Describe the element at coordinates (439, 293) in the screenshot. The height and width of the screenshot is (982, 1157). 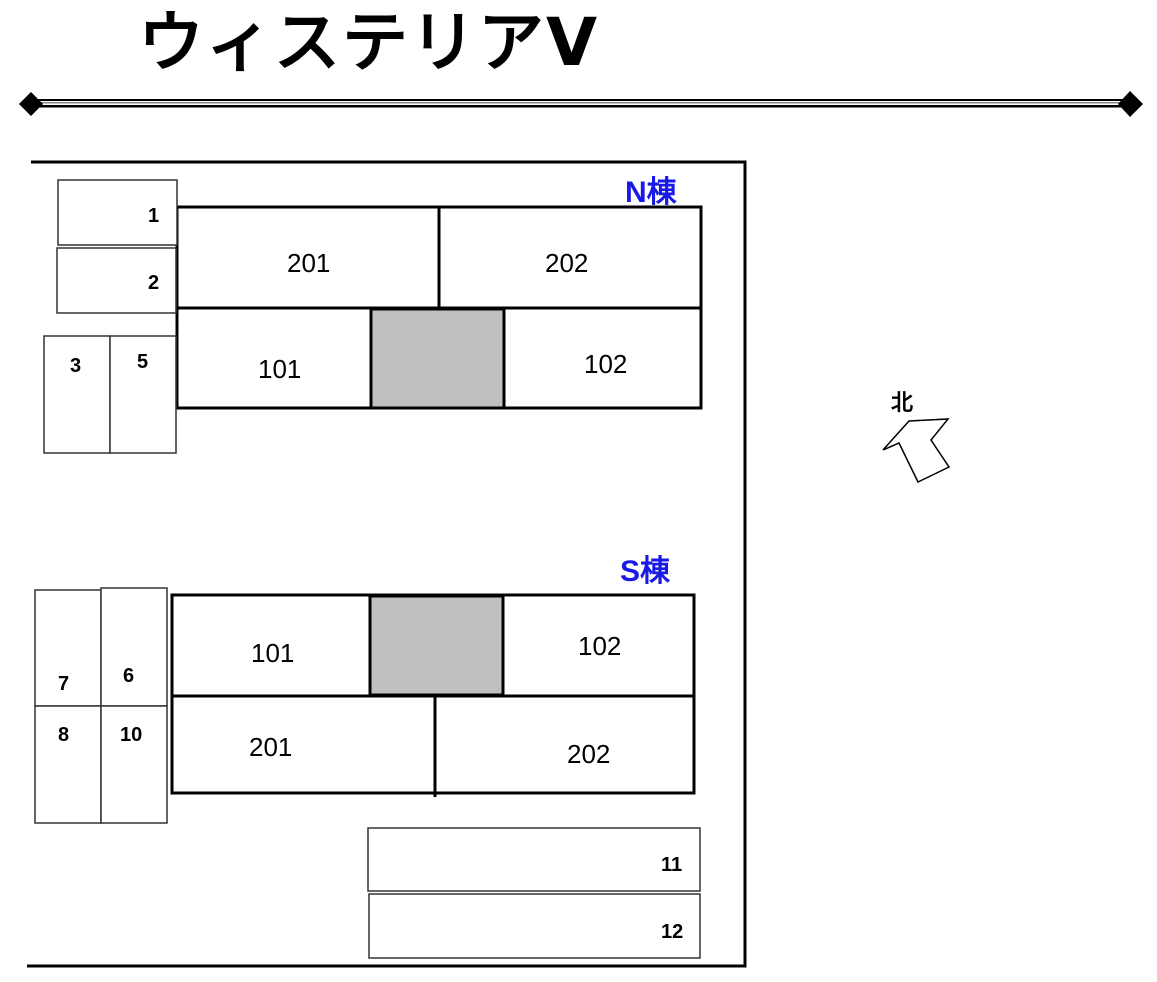
I see `building-n: N棟 201 202 101 102` at that location.